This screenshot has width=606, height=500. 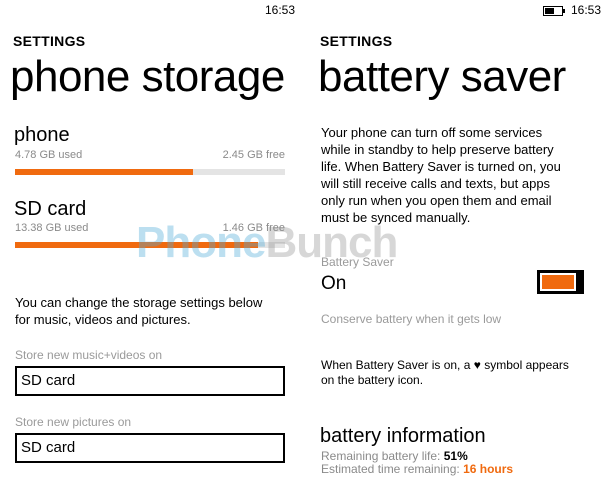 What do you see at coordinates (50, 209) in the screenshot?
I see `sd-card-storage-name: SD card` at bounding box center [50, 209].